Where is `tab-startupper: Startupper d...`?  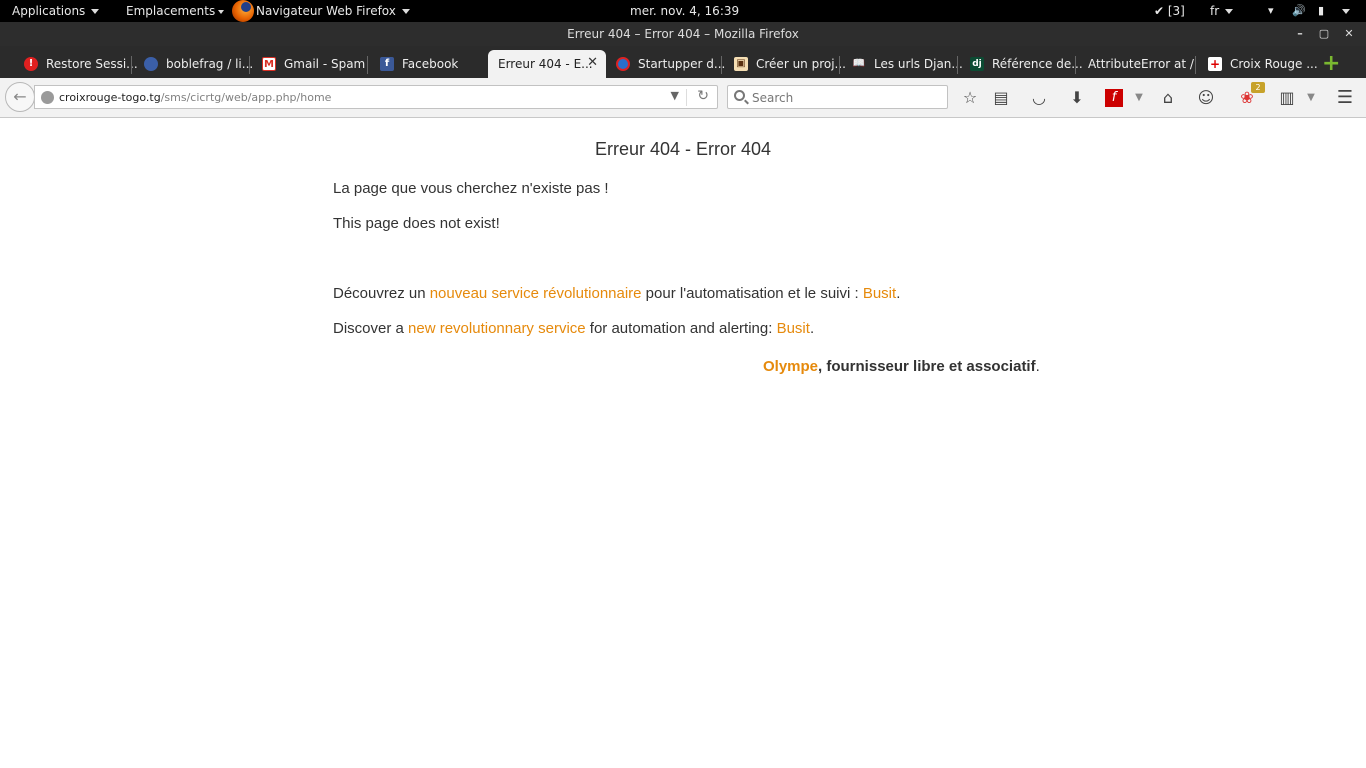
tab-startupper: Startupper d... is located at coordinates (665, 64).